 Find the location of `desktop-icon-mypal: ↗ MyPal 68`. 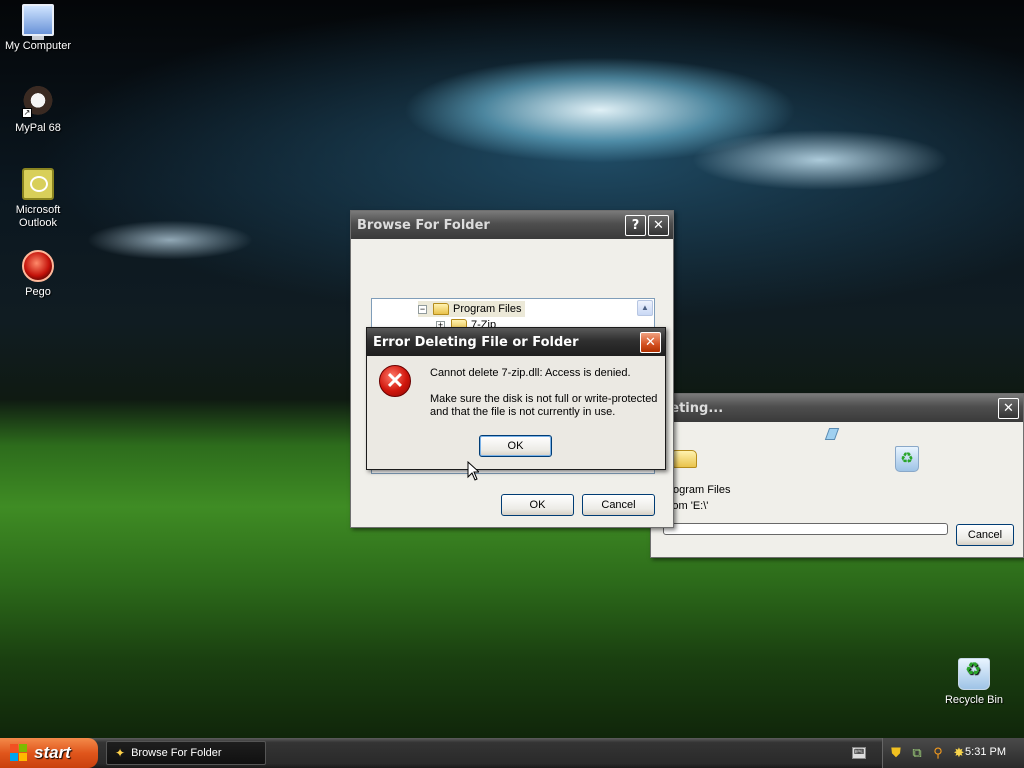

desktop-icon-mypal: ↗ MyPal 68 is located at coordinates (38, 110).